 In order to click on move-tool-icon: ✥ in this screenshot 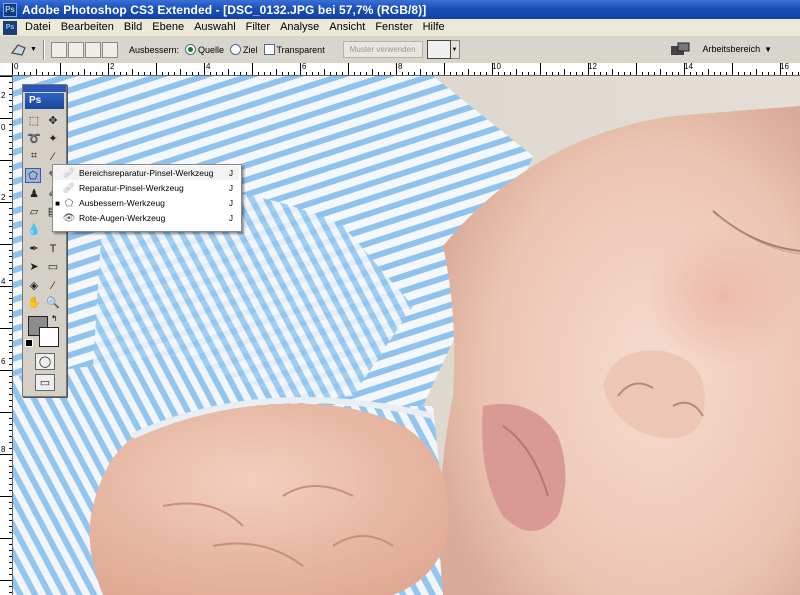, I will do `click(53, 120)`.